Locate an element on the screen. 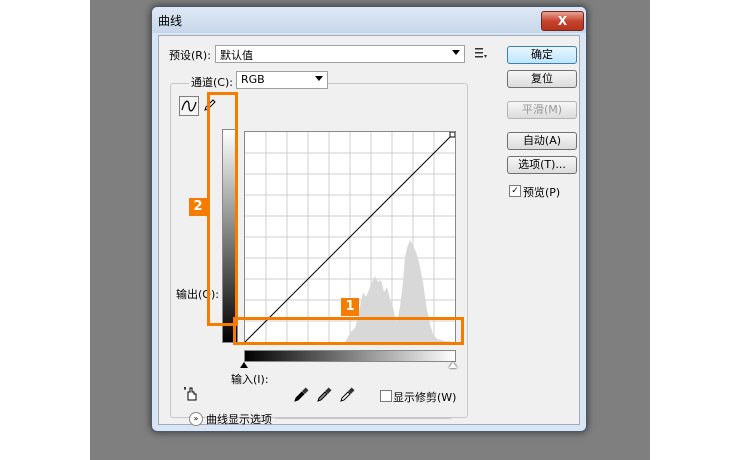  input-gradient-bar is located at coordinates (350, 356).